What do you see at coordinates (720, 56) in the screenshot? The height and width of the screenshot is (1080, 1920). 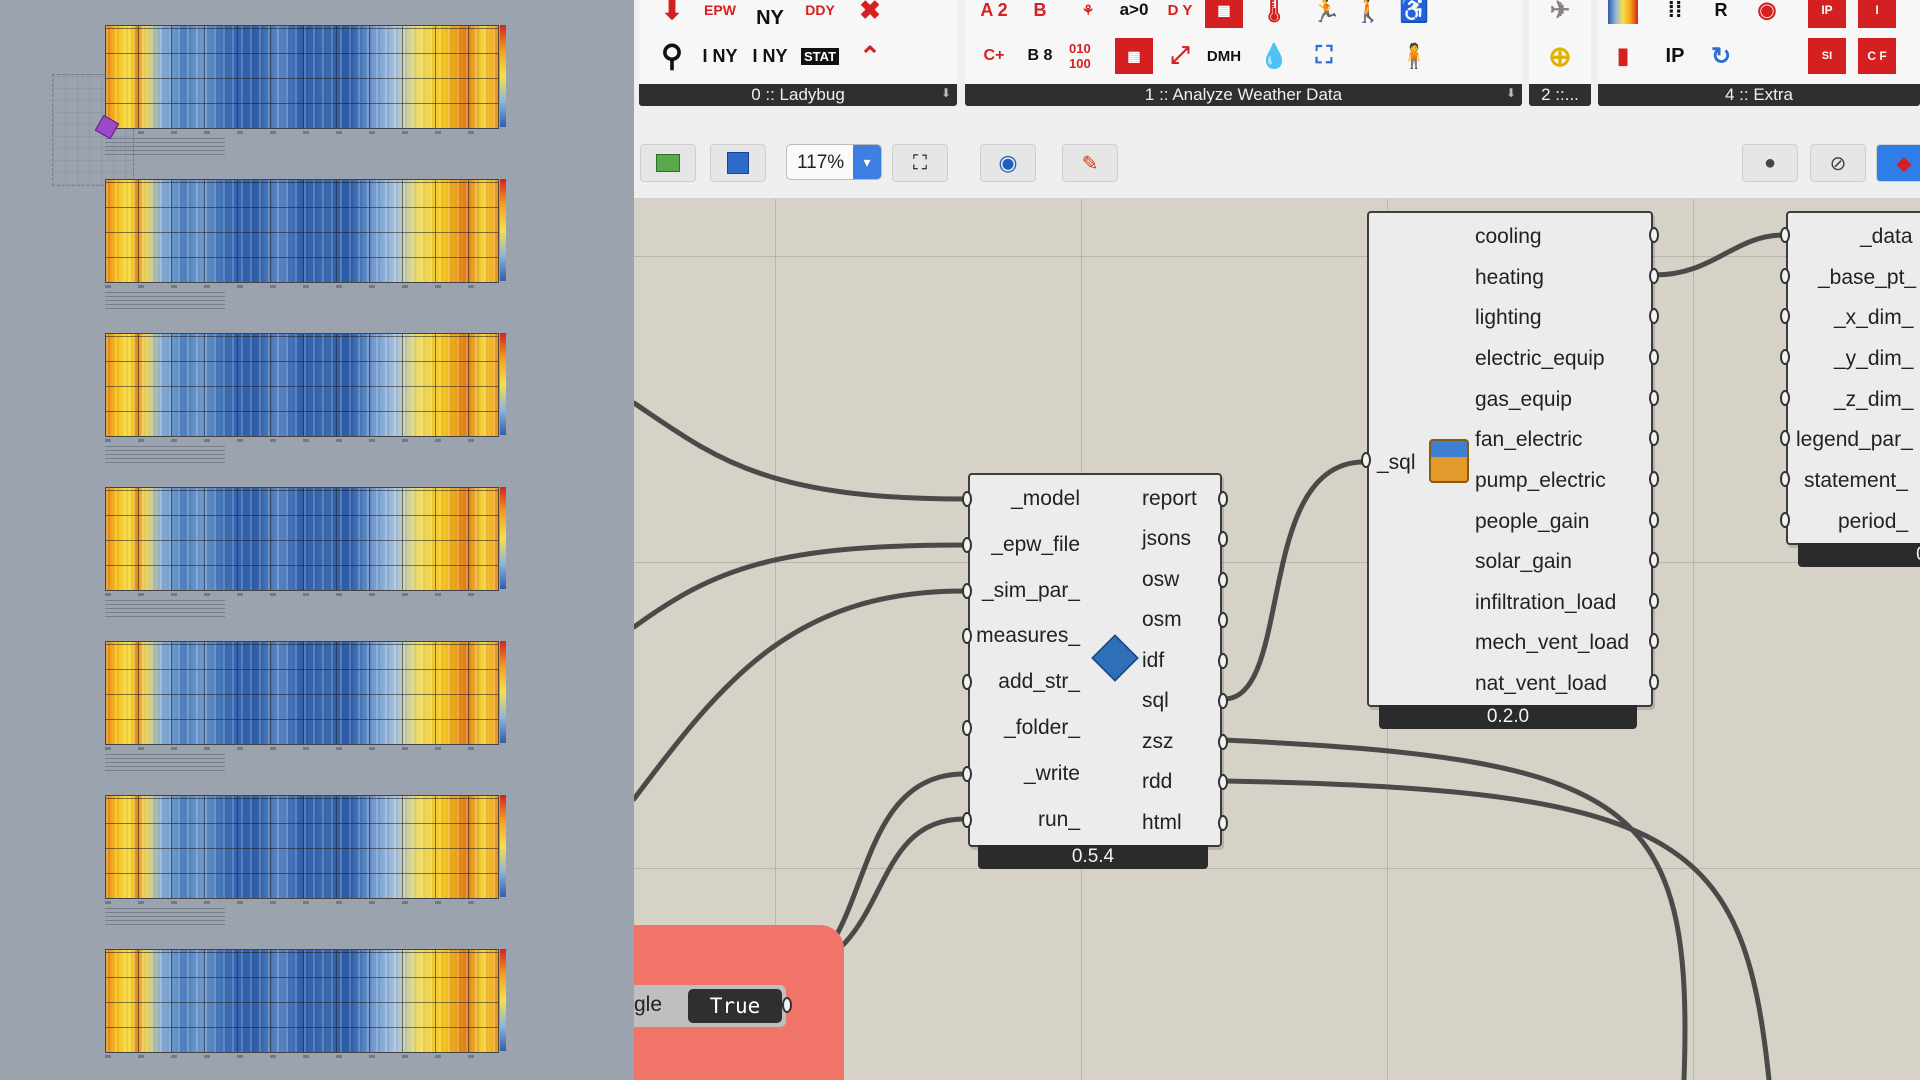 I see `i-ny-icon: I NY` at bounding box center [720, 56].